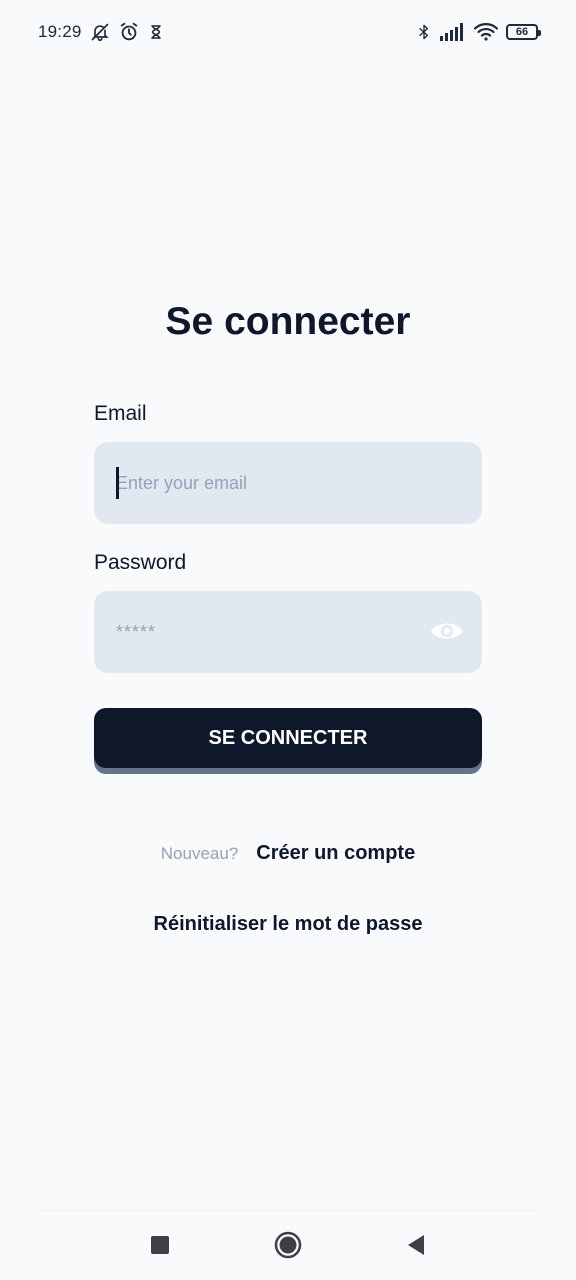 This screenshot has width=576, height=1280. I want to click on bell-off-icon, so click(100, 32).